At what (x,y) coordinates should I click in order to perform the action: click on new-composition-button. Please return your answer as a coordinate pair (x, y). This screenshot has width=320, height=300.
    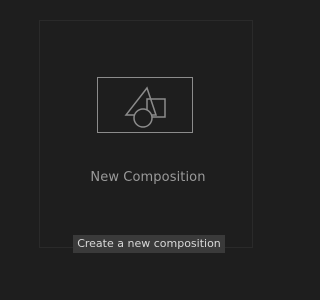
    Looking at the image, I should click on (145, 105).